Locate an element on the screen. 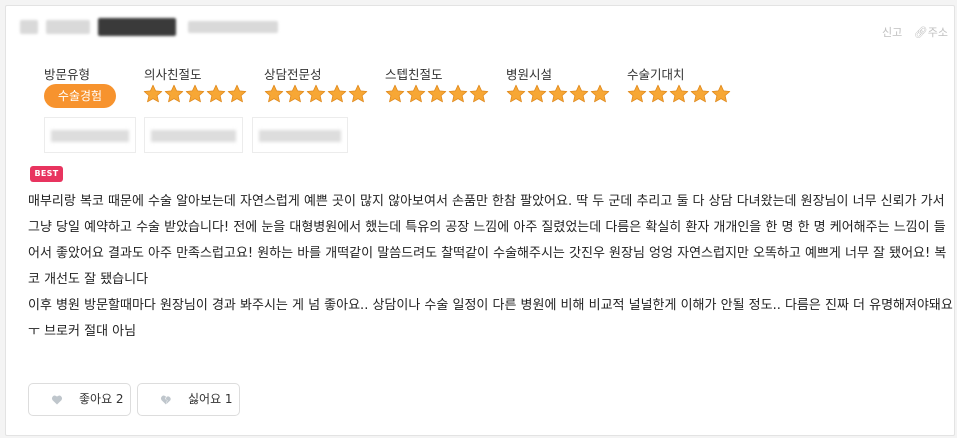 The width and height of the screenshot is (957, 438). rating-consult-expertise is located at coordinates (316, 94).